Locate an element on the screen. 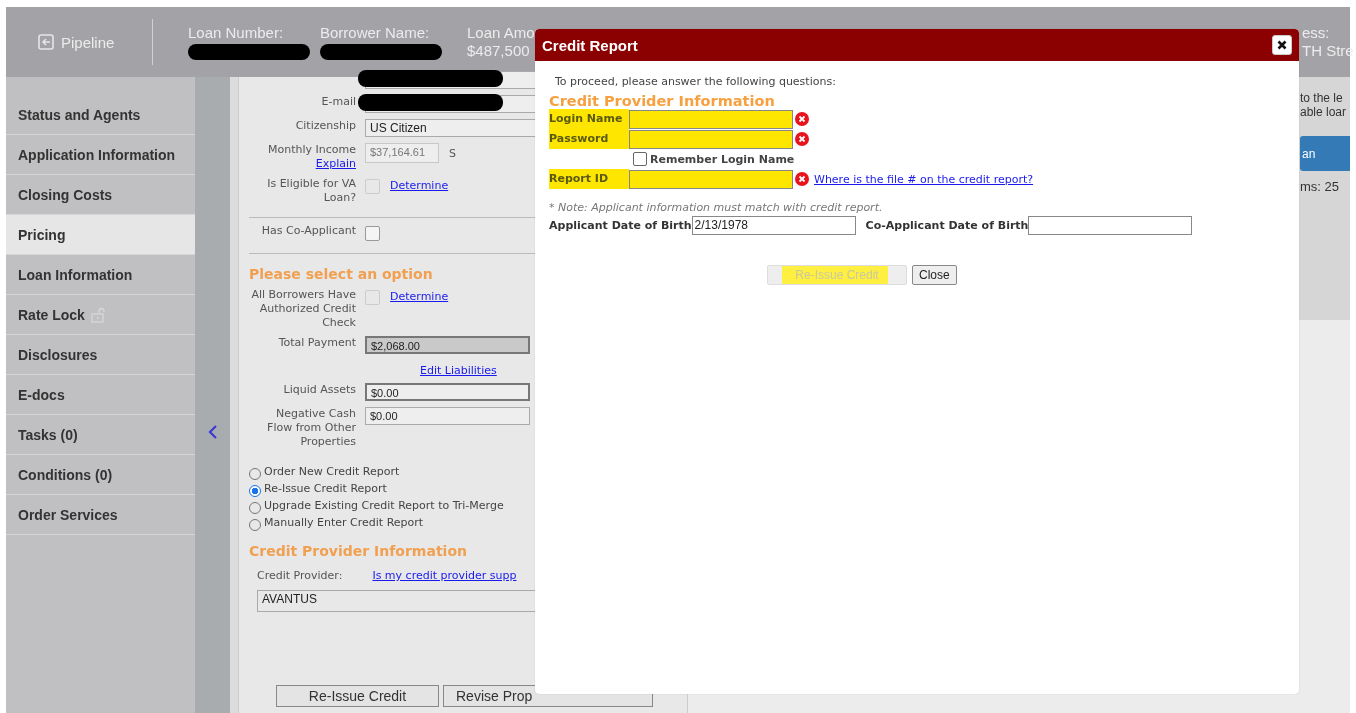 The height and width of the screenshot is (713, 1356). field-label: Total Payment is located at coordinates (317, 343).